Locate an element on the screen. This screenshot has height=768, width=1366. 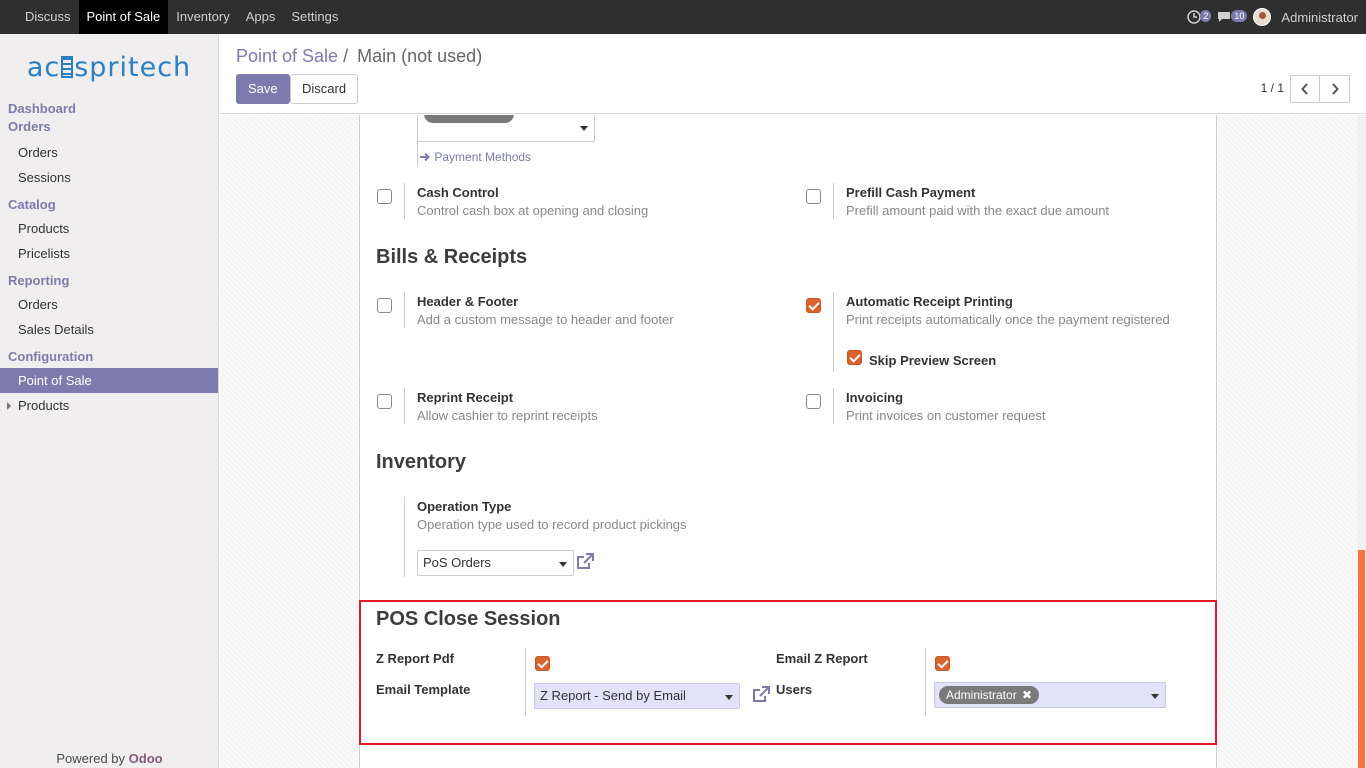
header-footer-checkbox is located at coordinates (384, 305).